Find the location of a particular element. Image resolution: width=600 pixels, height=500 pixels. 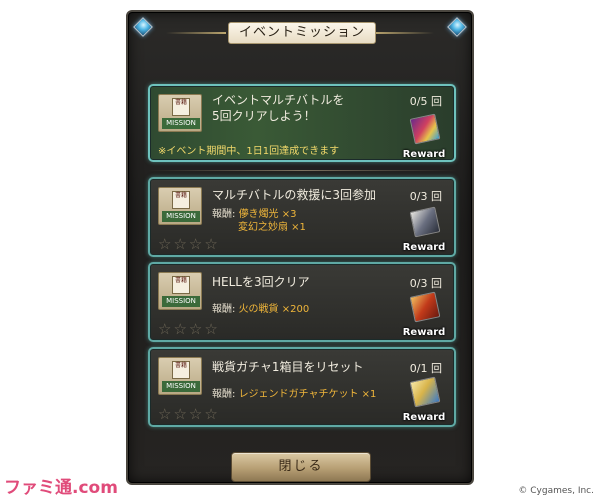

mission-progress-count: 0/1 回 is located at coordinates (425, 368).